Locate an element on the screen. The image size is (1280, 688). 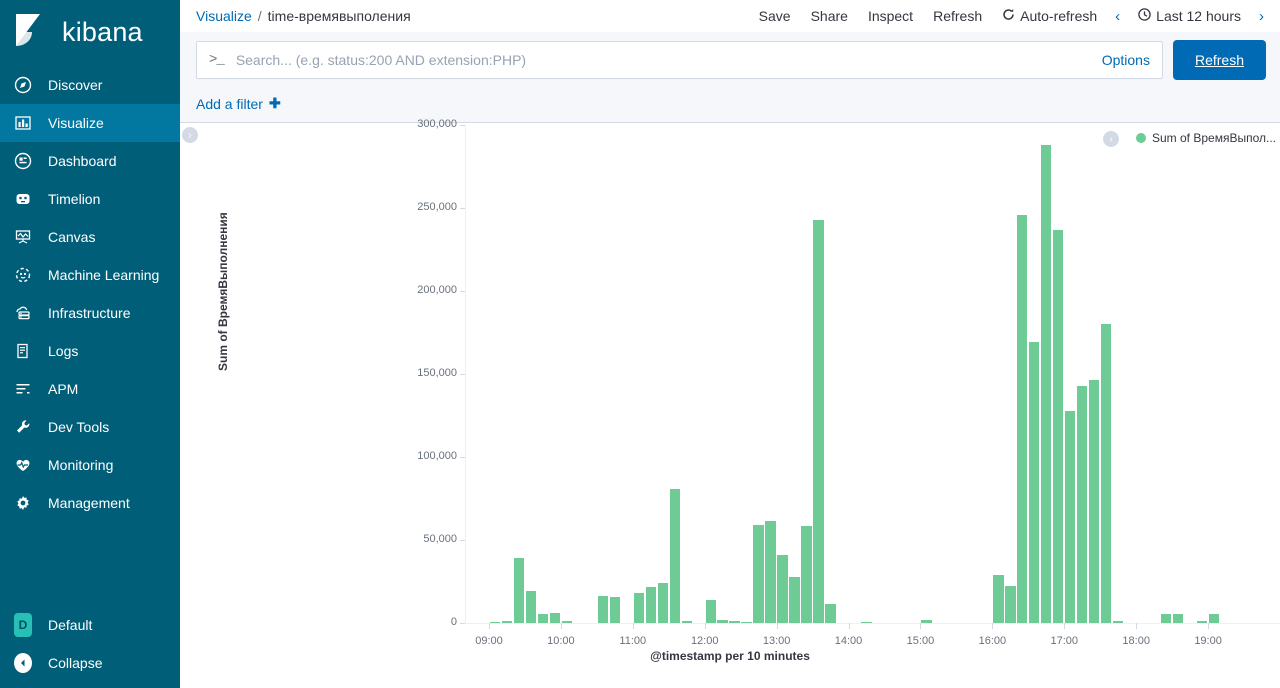
time-picker-button: Last 12 hours is located at coordinates (1189, 16).